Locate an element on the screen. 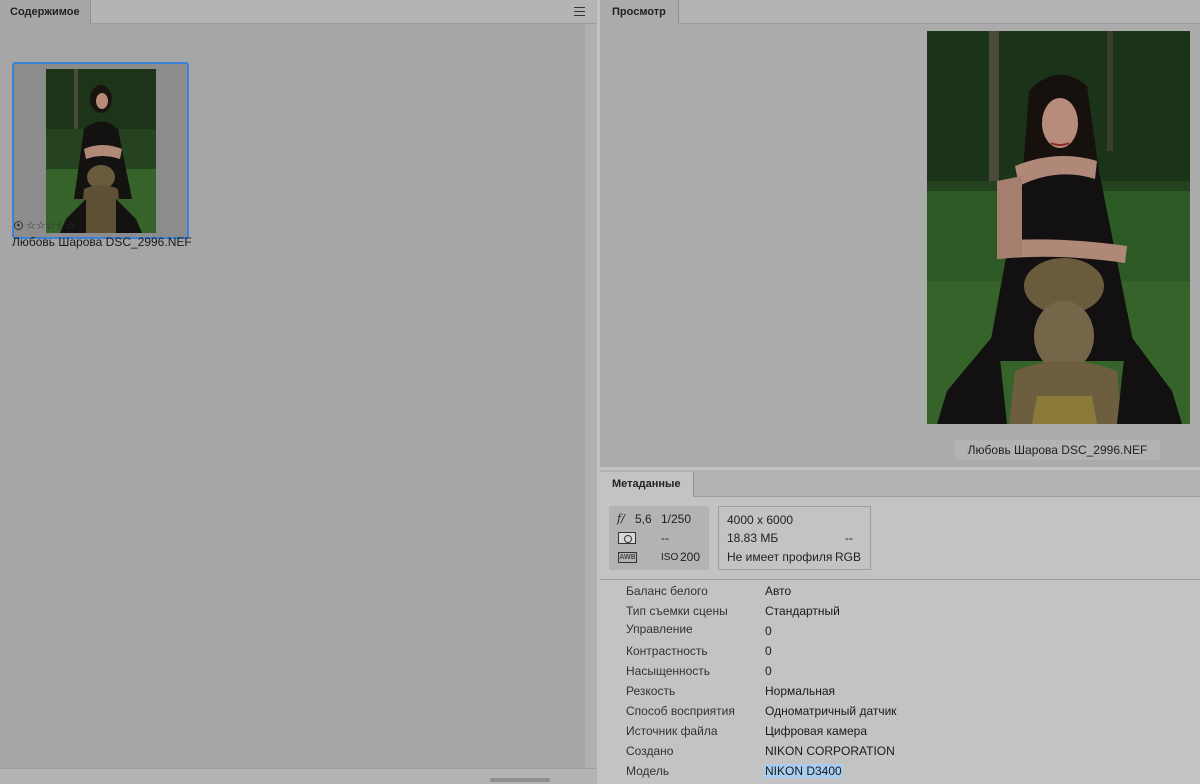 The image size is (1200, 784). exif-summary: f/ 5,6 1/250 -- AWB ISO 200 is located at coordinates (659, 538).